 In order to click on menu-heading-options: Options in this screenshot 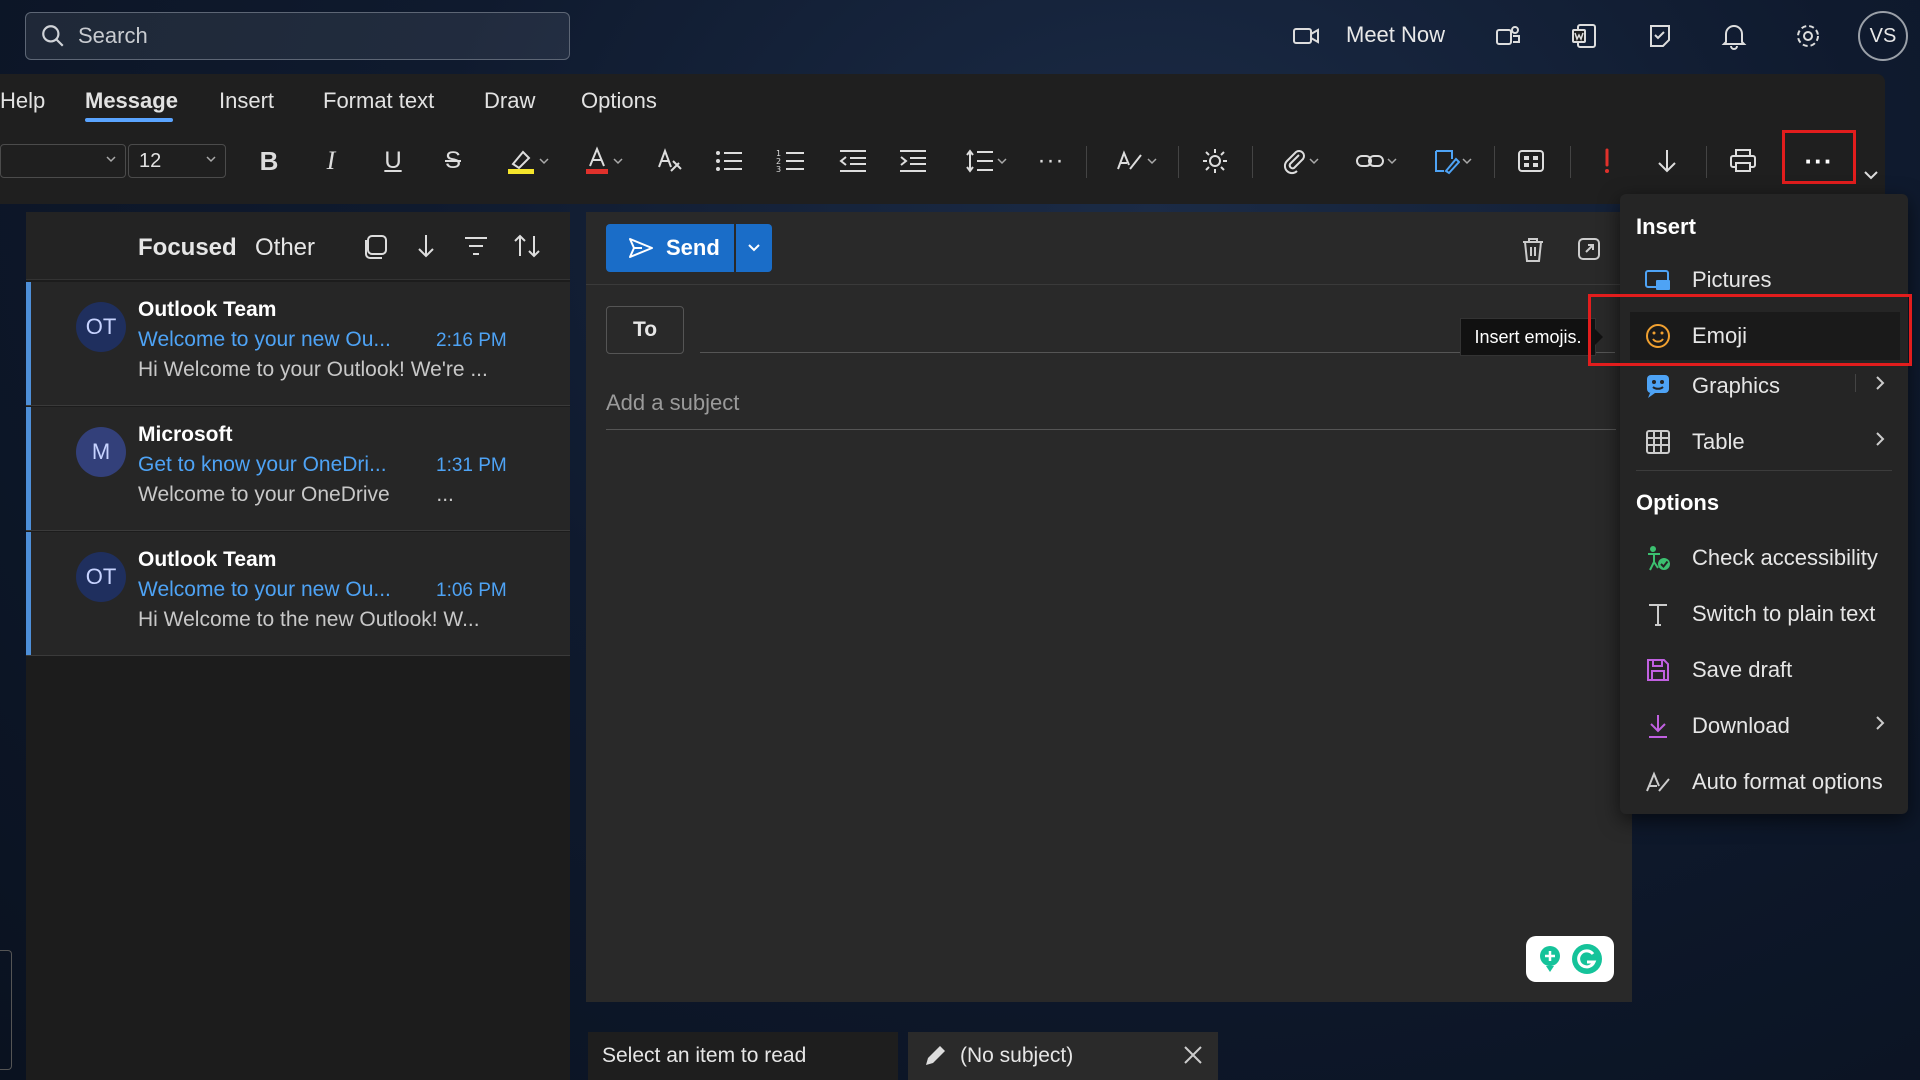, I will do `click(1678, 502)`.